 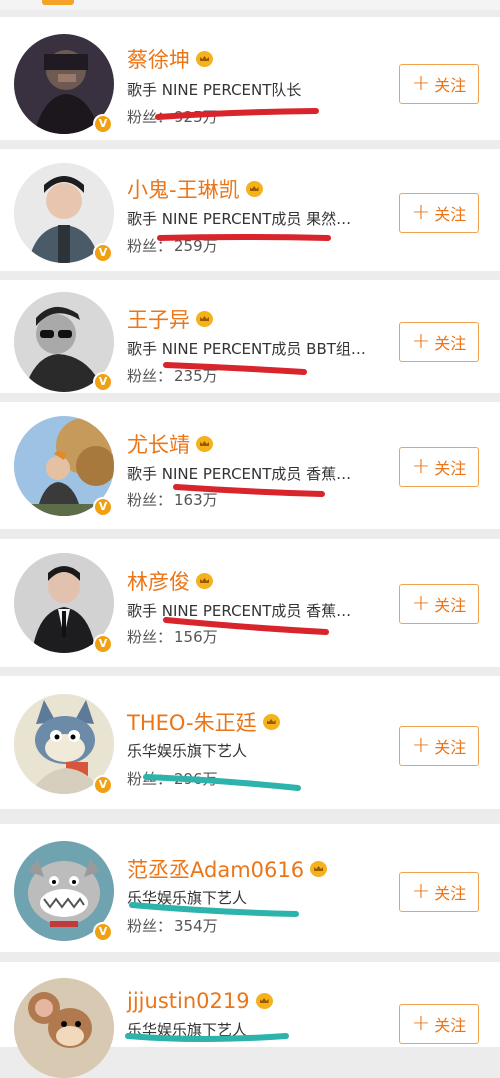 What do you see at coordinates (214, 90) in the screenshot?
I see `user-description: 歌手 NINE PERCENT队长` at bounding box center [214, 90].